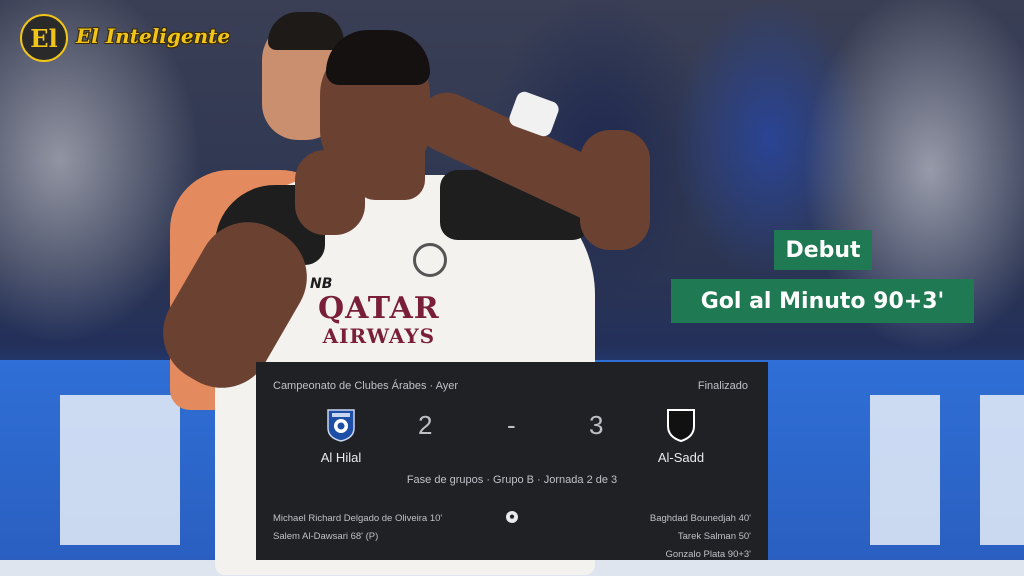  What do you see at coordinates (722, 386) in the screenshot?
I see `match-status: Finalizado` at bounding box center [722, 386].